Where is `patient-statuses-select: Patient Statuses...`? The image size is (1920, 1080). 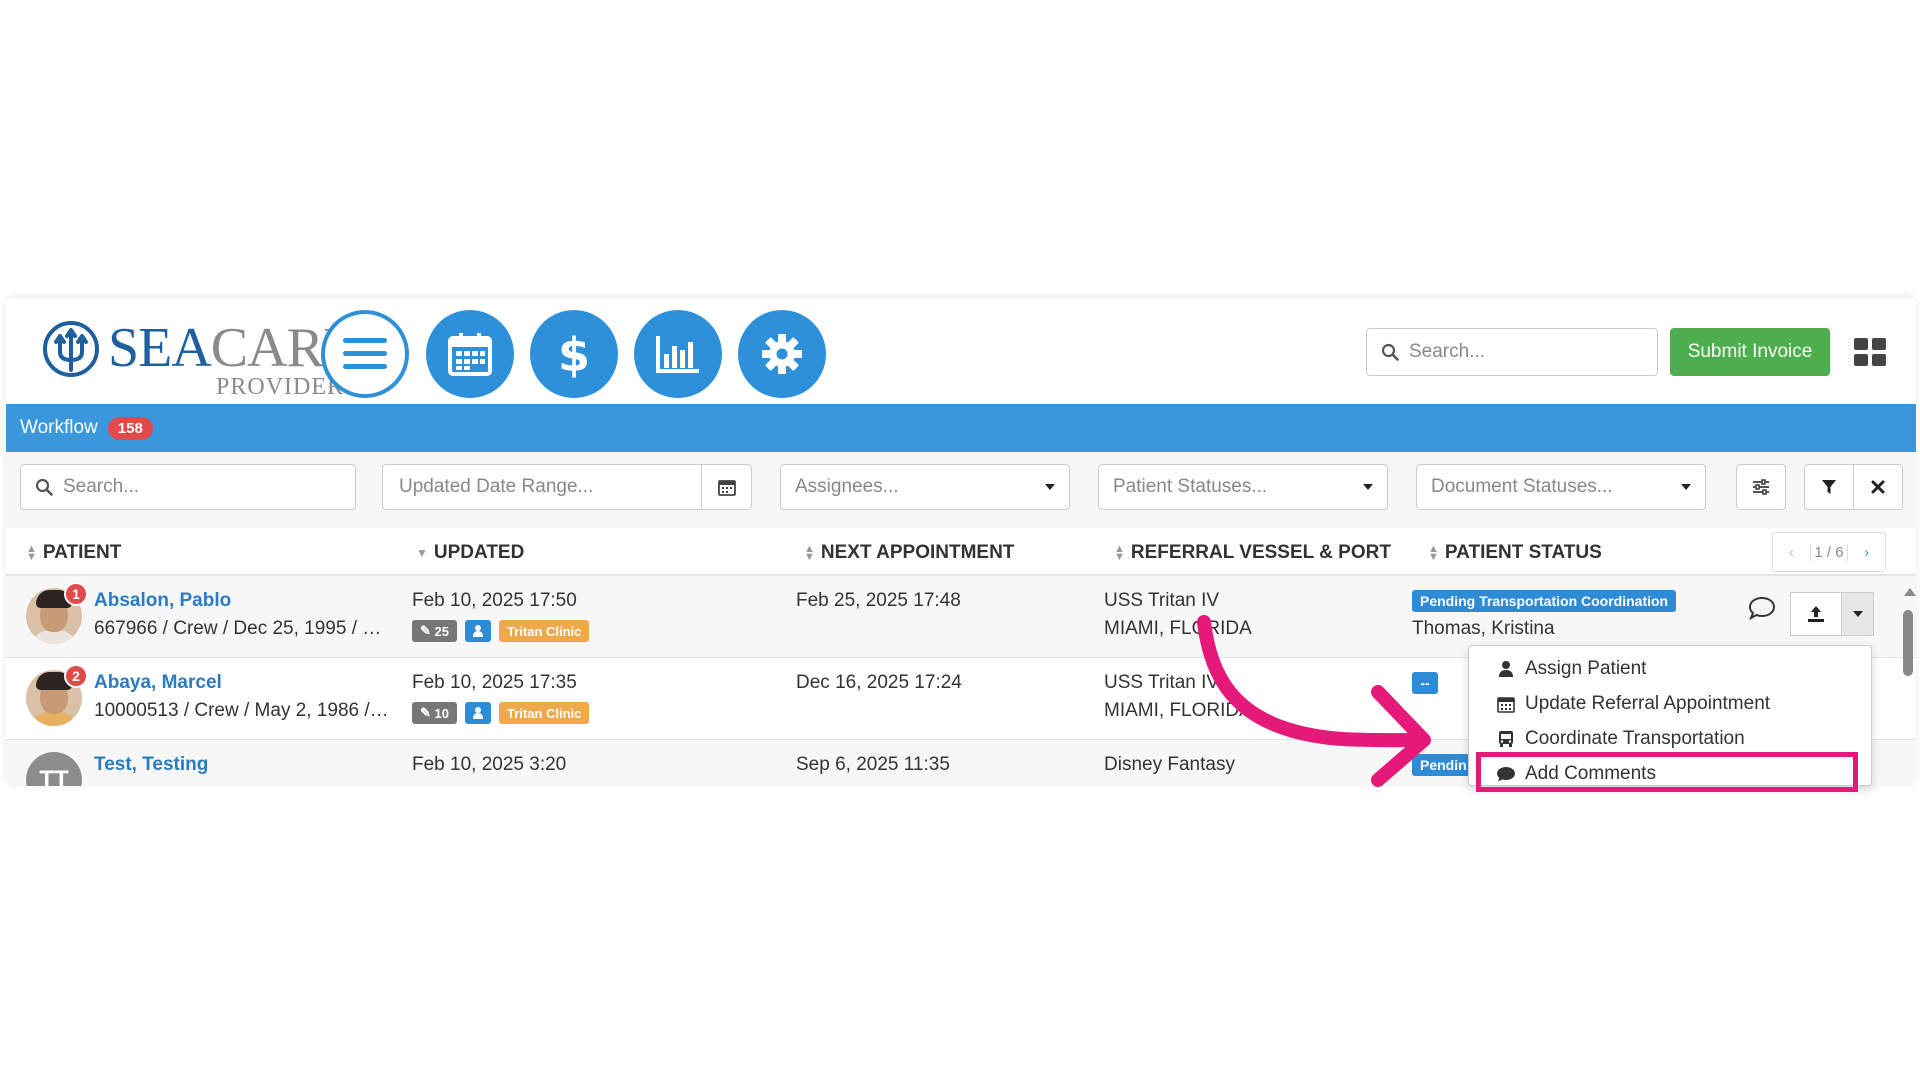 patient-statuses-select: Patient Statuses... is located at coordinates (1243, 487).